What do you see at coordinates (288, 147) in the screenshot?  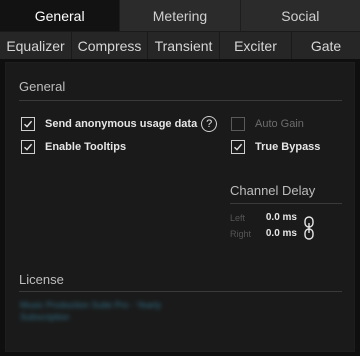 I see `true-bypass-label: True Bypass` at bounding box center [288, 147].